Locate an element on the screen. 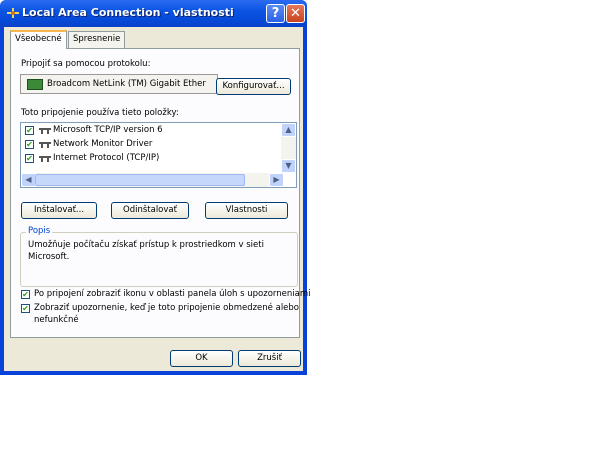 The image size is (600, 471). tab-advanced: Spresnenie is located at coordinates (97, 39).